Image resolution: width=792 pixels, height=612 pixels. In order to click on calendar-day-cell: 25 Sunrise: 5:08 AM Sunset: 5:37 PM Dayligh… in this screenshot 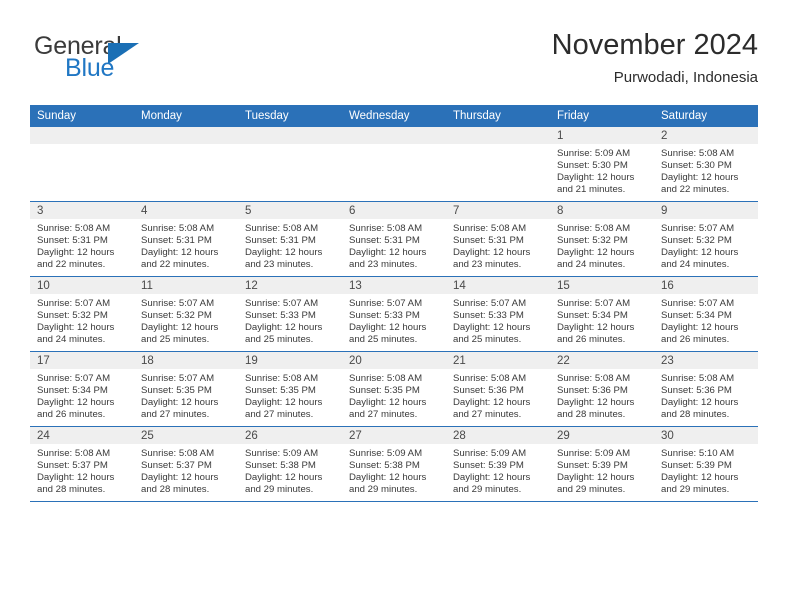, I will do `click(186, 464)`.